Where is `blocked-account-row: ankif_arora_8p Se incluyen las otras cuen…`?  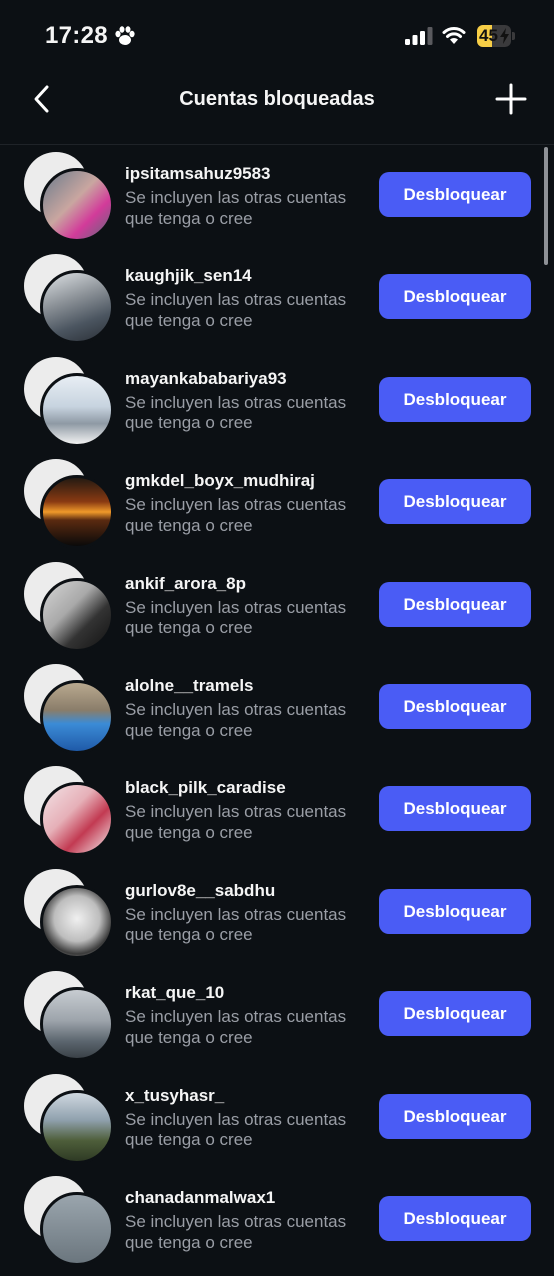 blocked-account-row: ankif_arora_8p Se incluyen las otras cuen… is located at coordinates (277, 611).